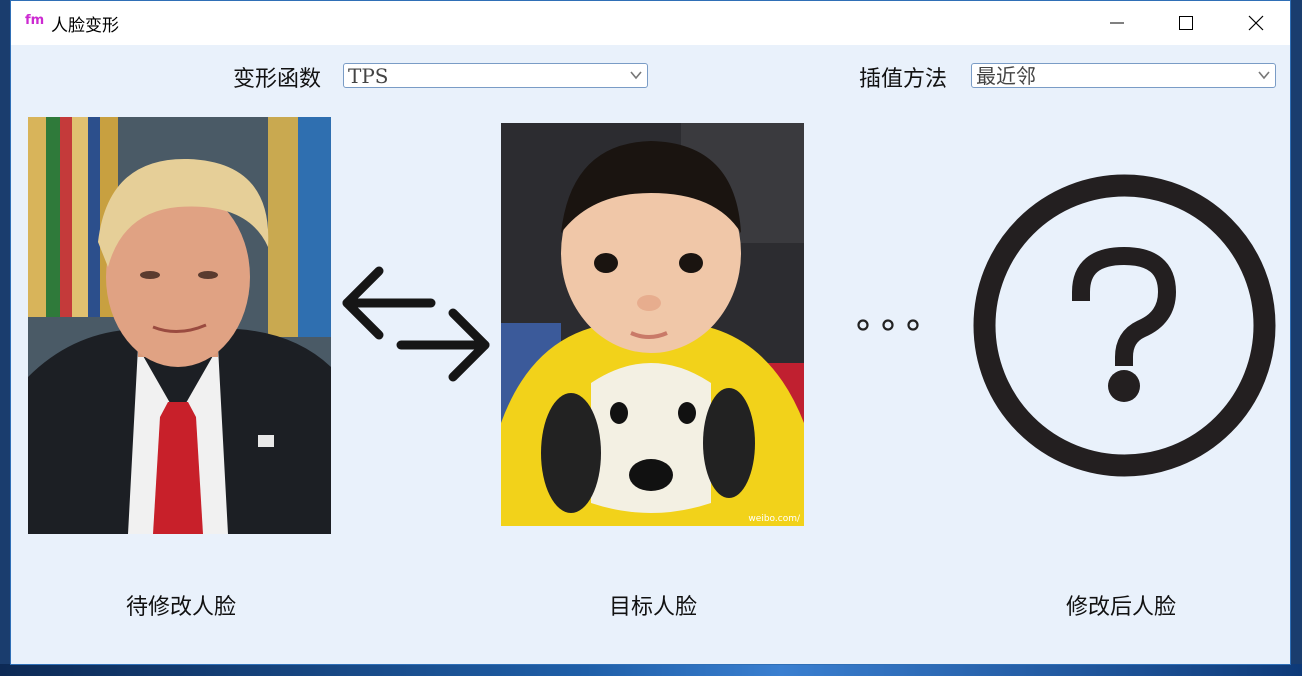 This screenshot has height=676, width=1302. What do you see at coordinates (277, 79) in the screenshot?
I see `warp-function-label: 变形函数` at bounding box center [277, 79].